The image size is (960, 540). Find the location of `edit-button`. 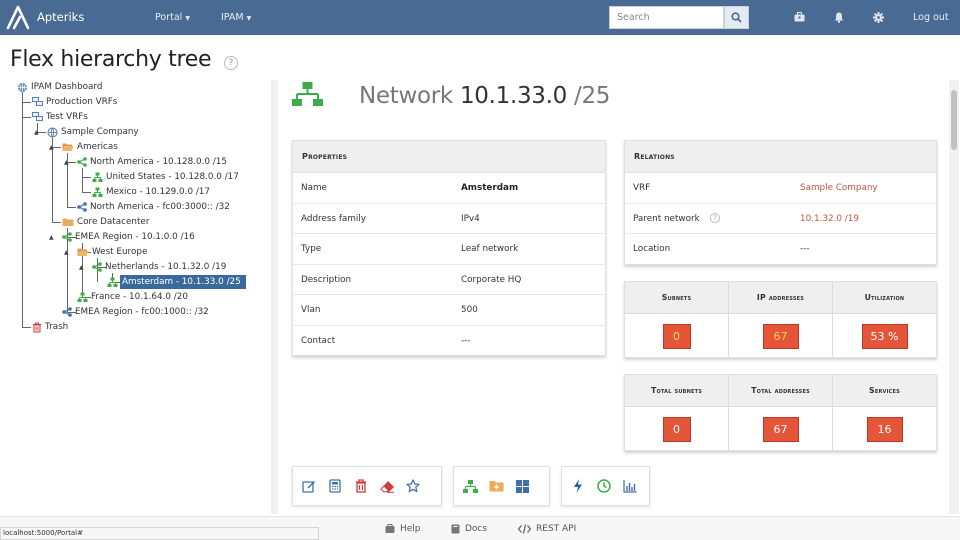

edit-button is located at coordinates (309, 486).